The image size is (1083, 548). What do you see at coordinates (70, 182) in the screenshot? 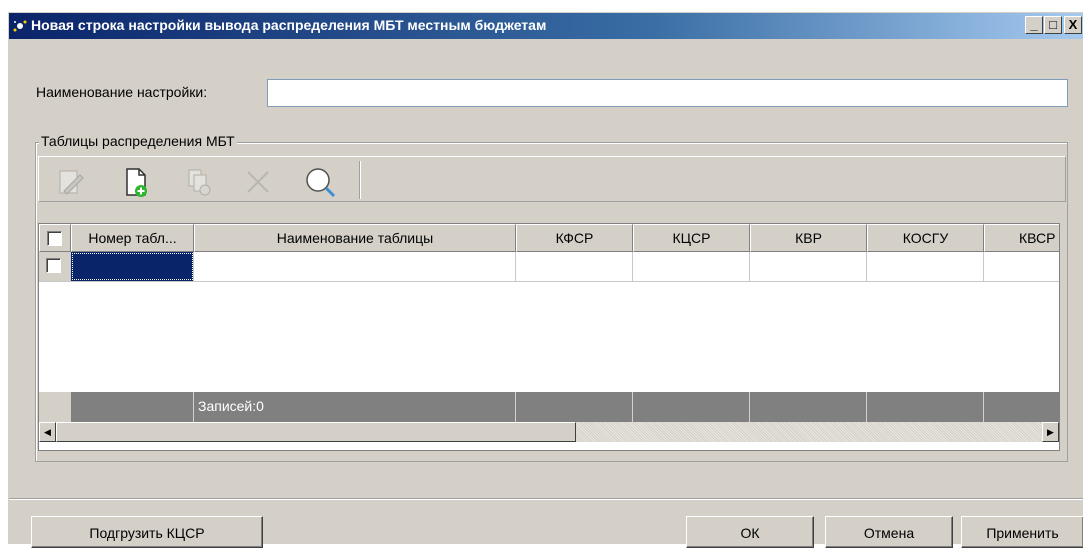
I see `edit-icon` at bounding box center [70, 182].